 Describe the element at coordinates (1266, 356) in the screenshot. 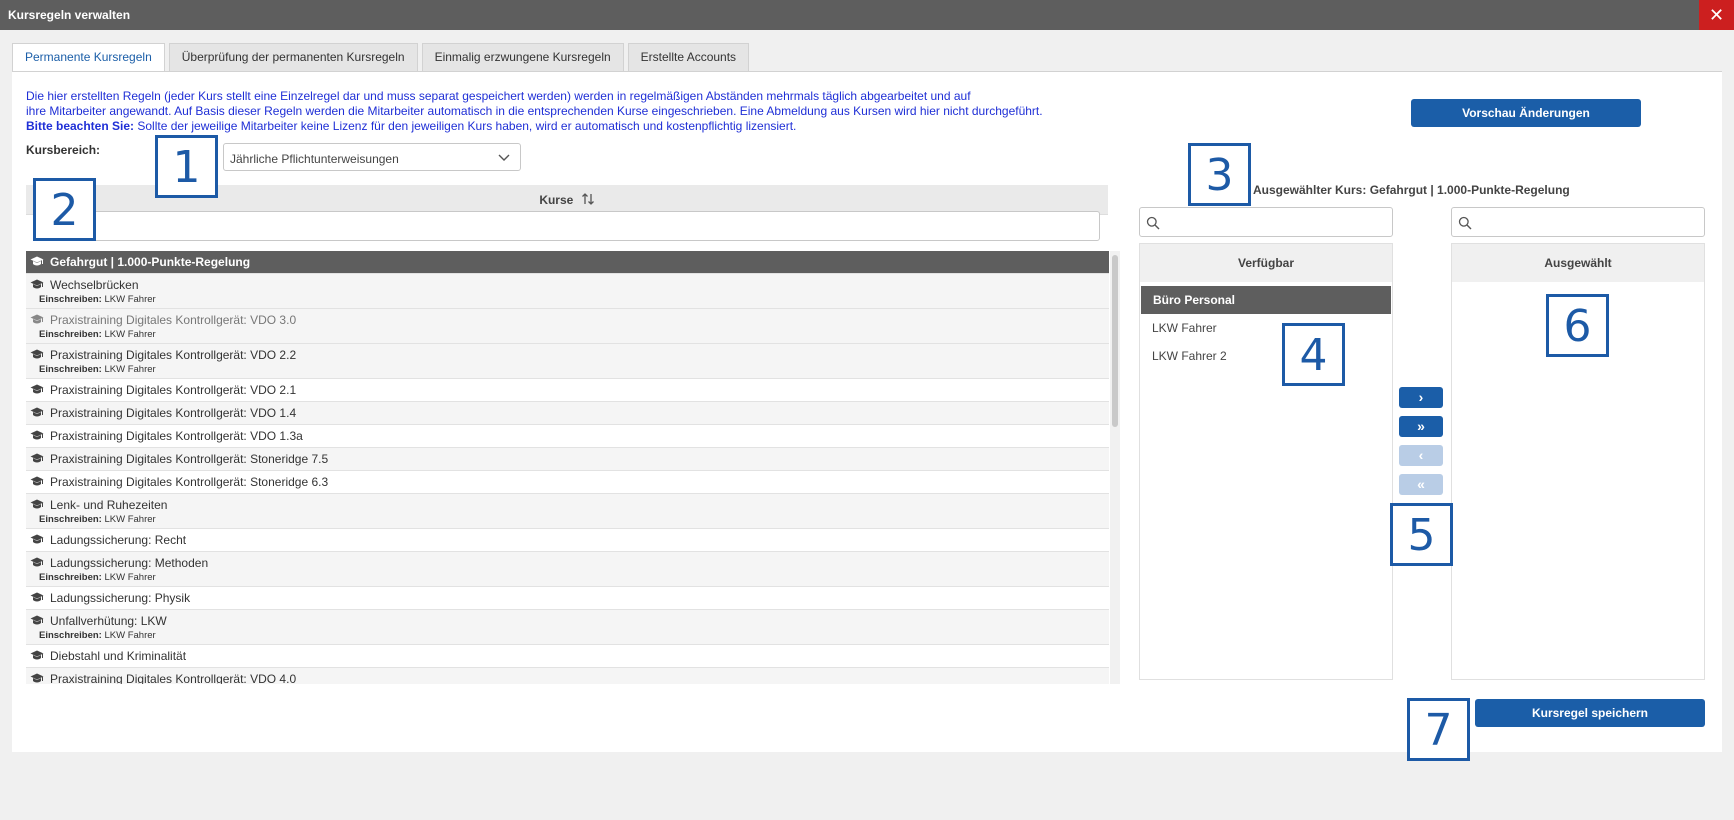

I see `available-item: LKW Fahrer 2` at that location.